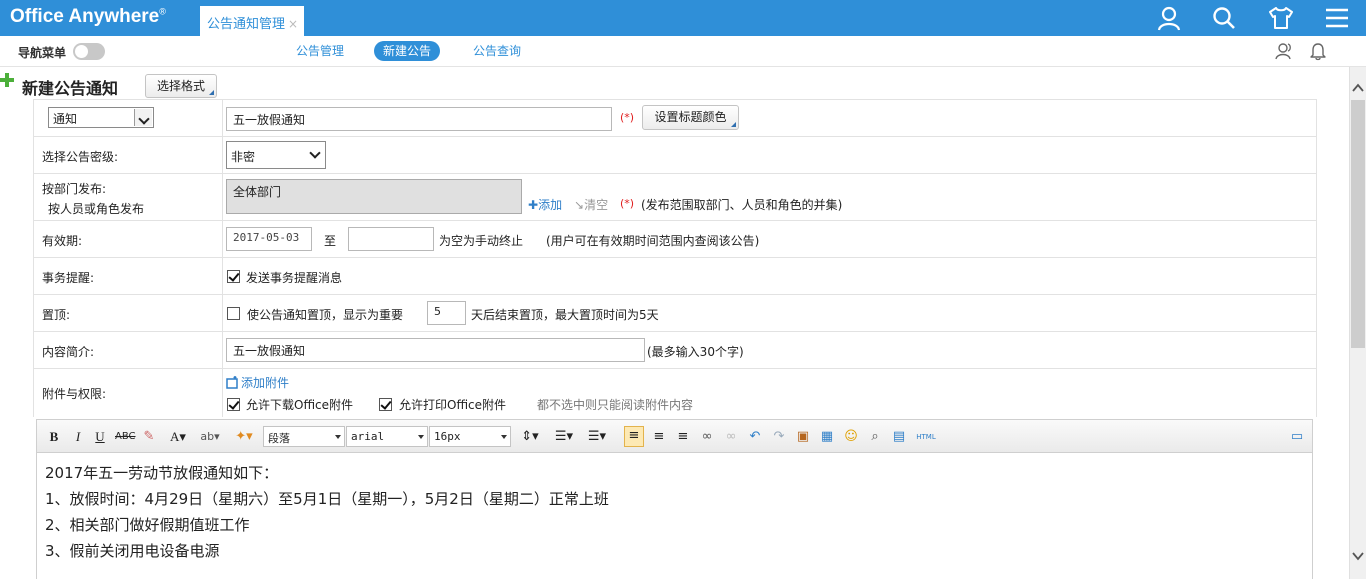 The height and width of the screenshot is (579, 1366). I want to click on valid-to-word: 至, so click(330, 241).